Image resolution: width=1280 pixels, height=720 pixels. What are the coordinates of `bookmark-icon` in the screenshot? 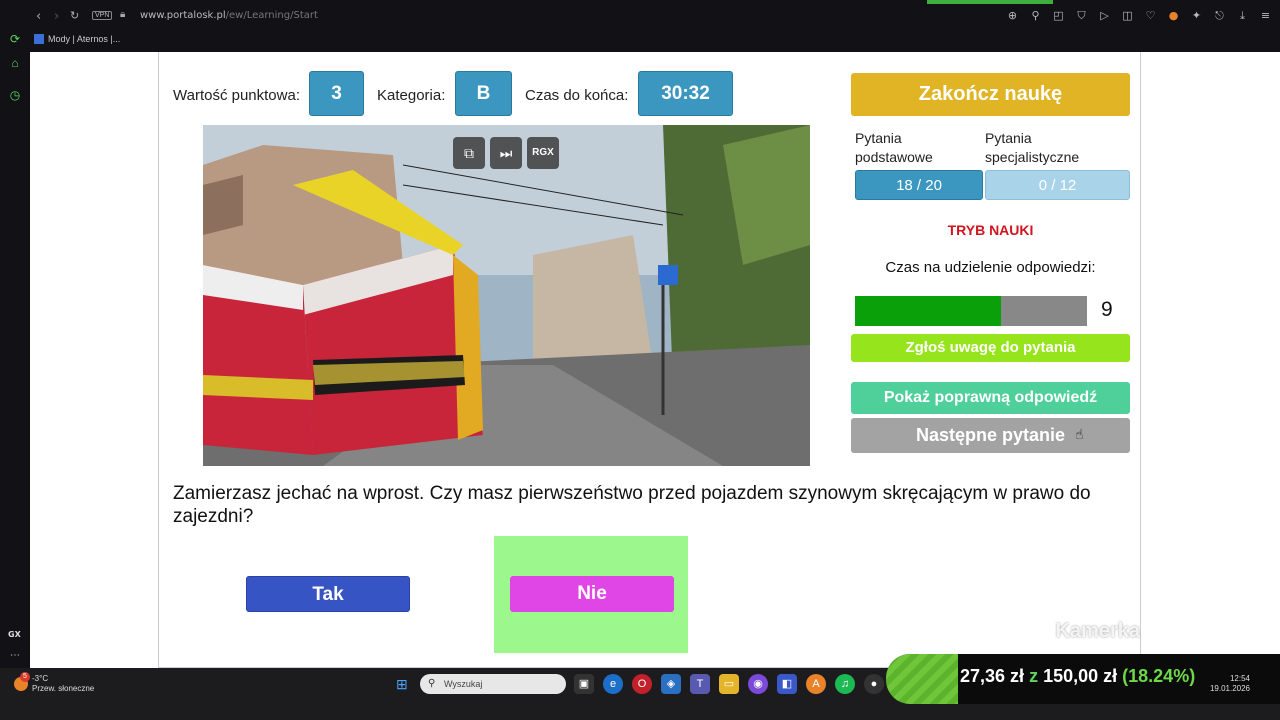 It's located at (39, 39).